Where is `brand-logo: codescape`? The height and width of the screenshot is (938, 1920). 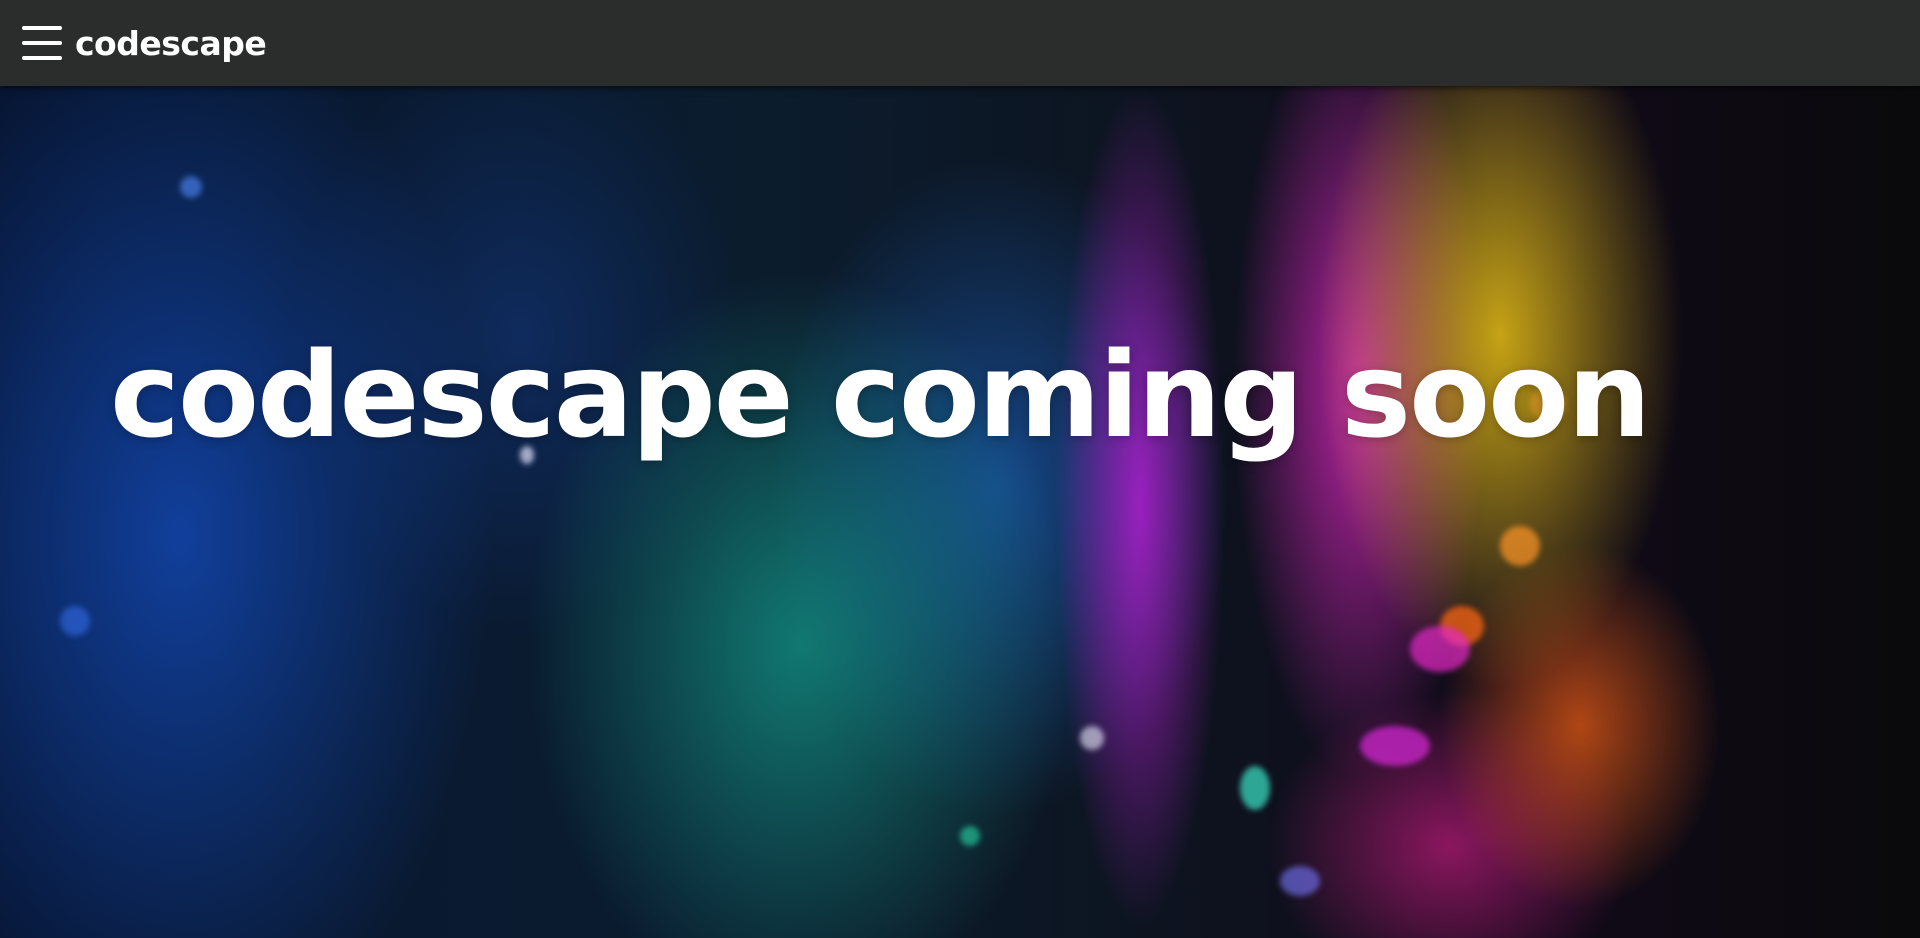 brand-logo: codescape is located at coordinates (171, 43).